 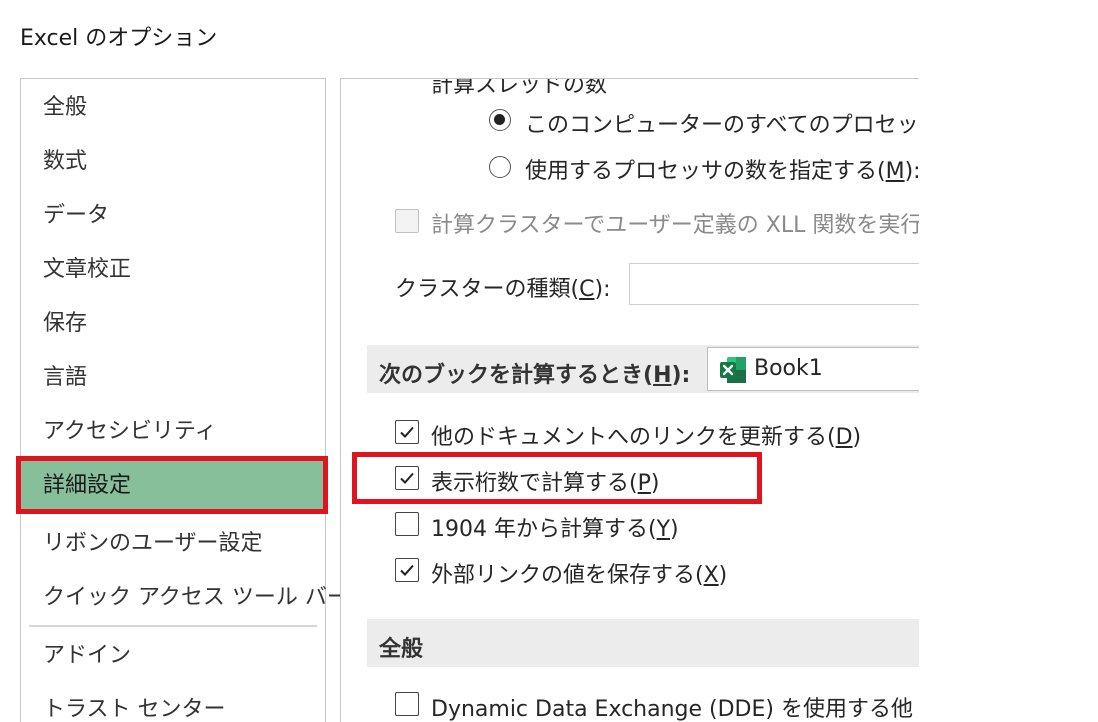 I want to click on general-section-label: 全般, so click(x=401, y=649).